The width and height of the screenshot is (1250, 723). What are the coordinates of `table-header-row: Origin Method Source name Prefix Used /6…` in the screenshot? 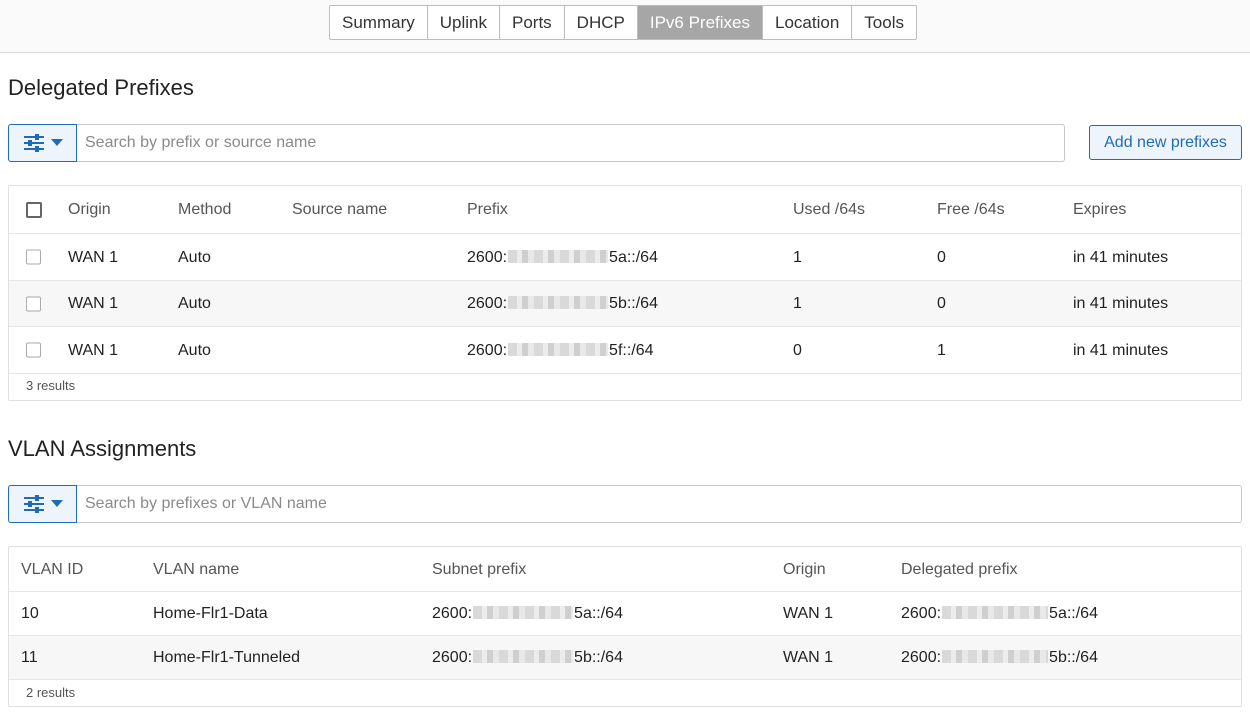 It's located at (625, 210).